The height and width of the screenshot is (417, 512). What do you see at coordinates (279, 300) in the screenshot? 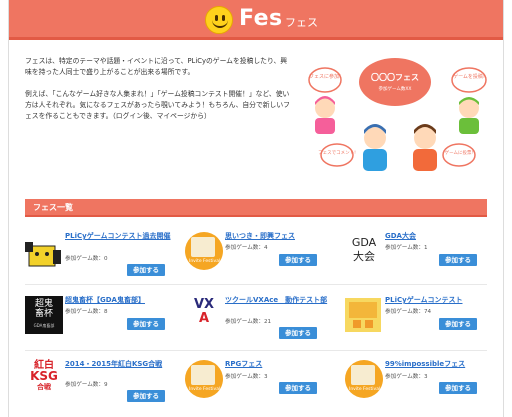
I see `fes-item-title: ツクールVXAce 動作テスト部` at bounding box center [279, 300].